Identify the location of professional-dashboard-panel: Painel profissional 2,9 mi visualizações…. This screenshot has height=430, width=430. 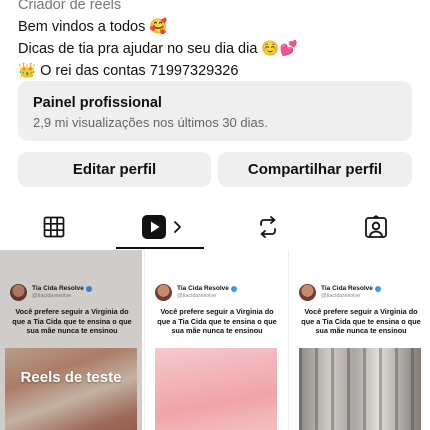
(215, 111).